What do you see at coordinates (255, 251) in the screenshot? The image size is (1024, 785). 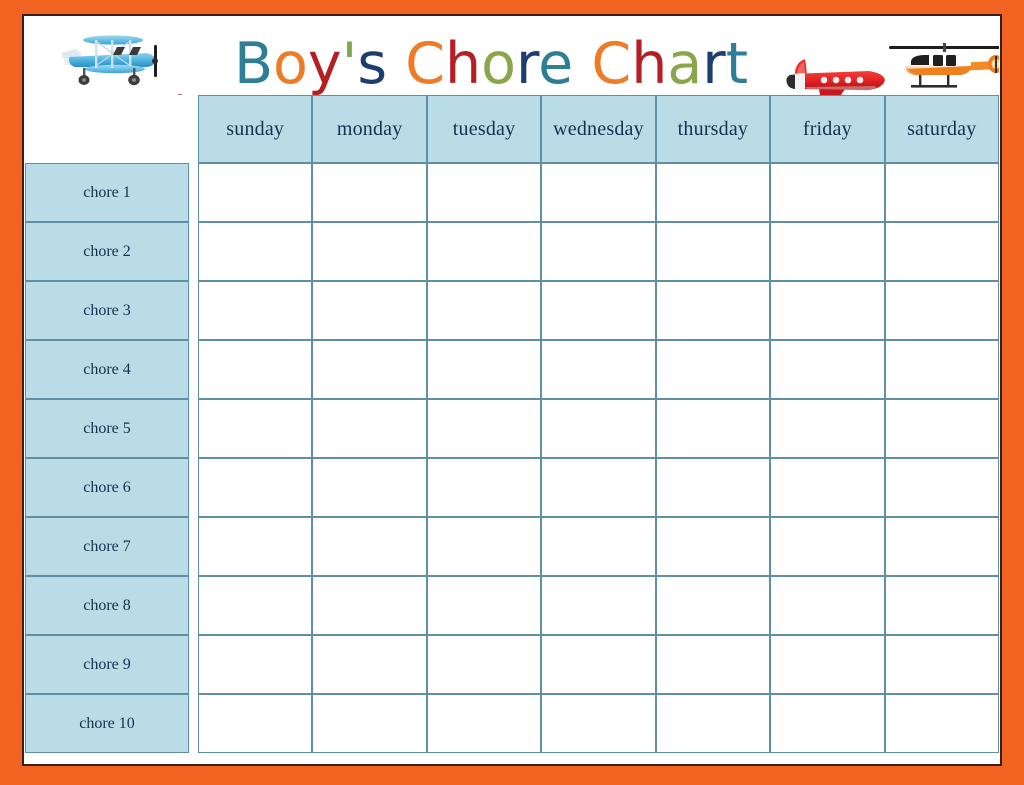 I see `chore-cell-r2-sunday` at bounding box center [255, 251].